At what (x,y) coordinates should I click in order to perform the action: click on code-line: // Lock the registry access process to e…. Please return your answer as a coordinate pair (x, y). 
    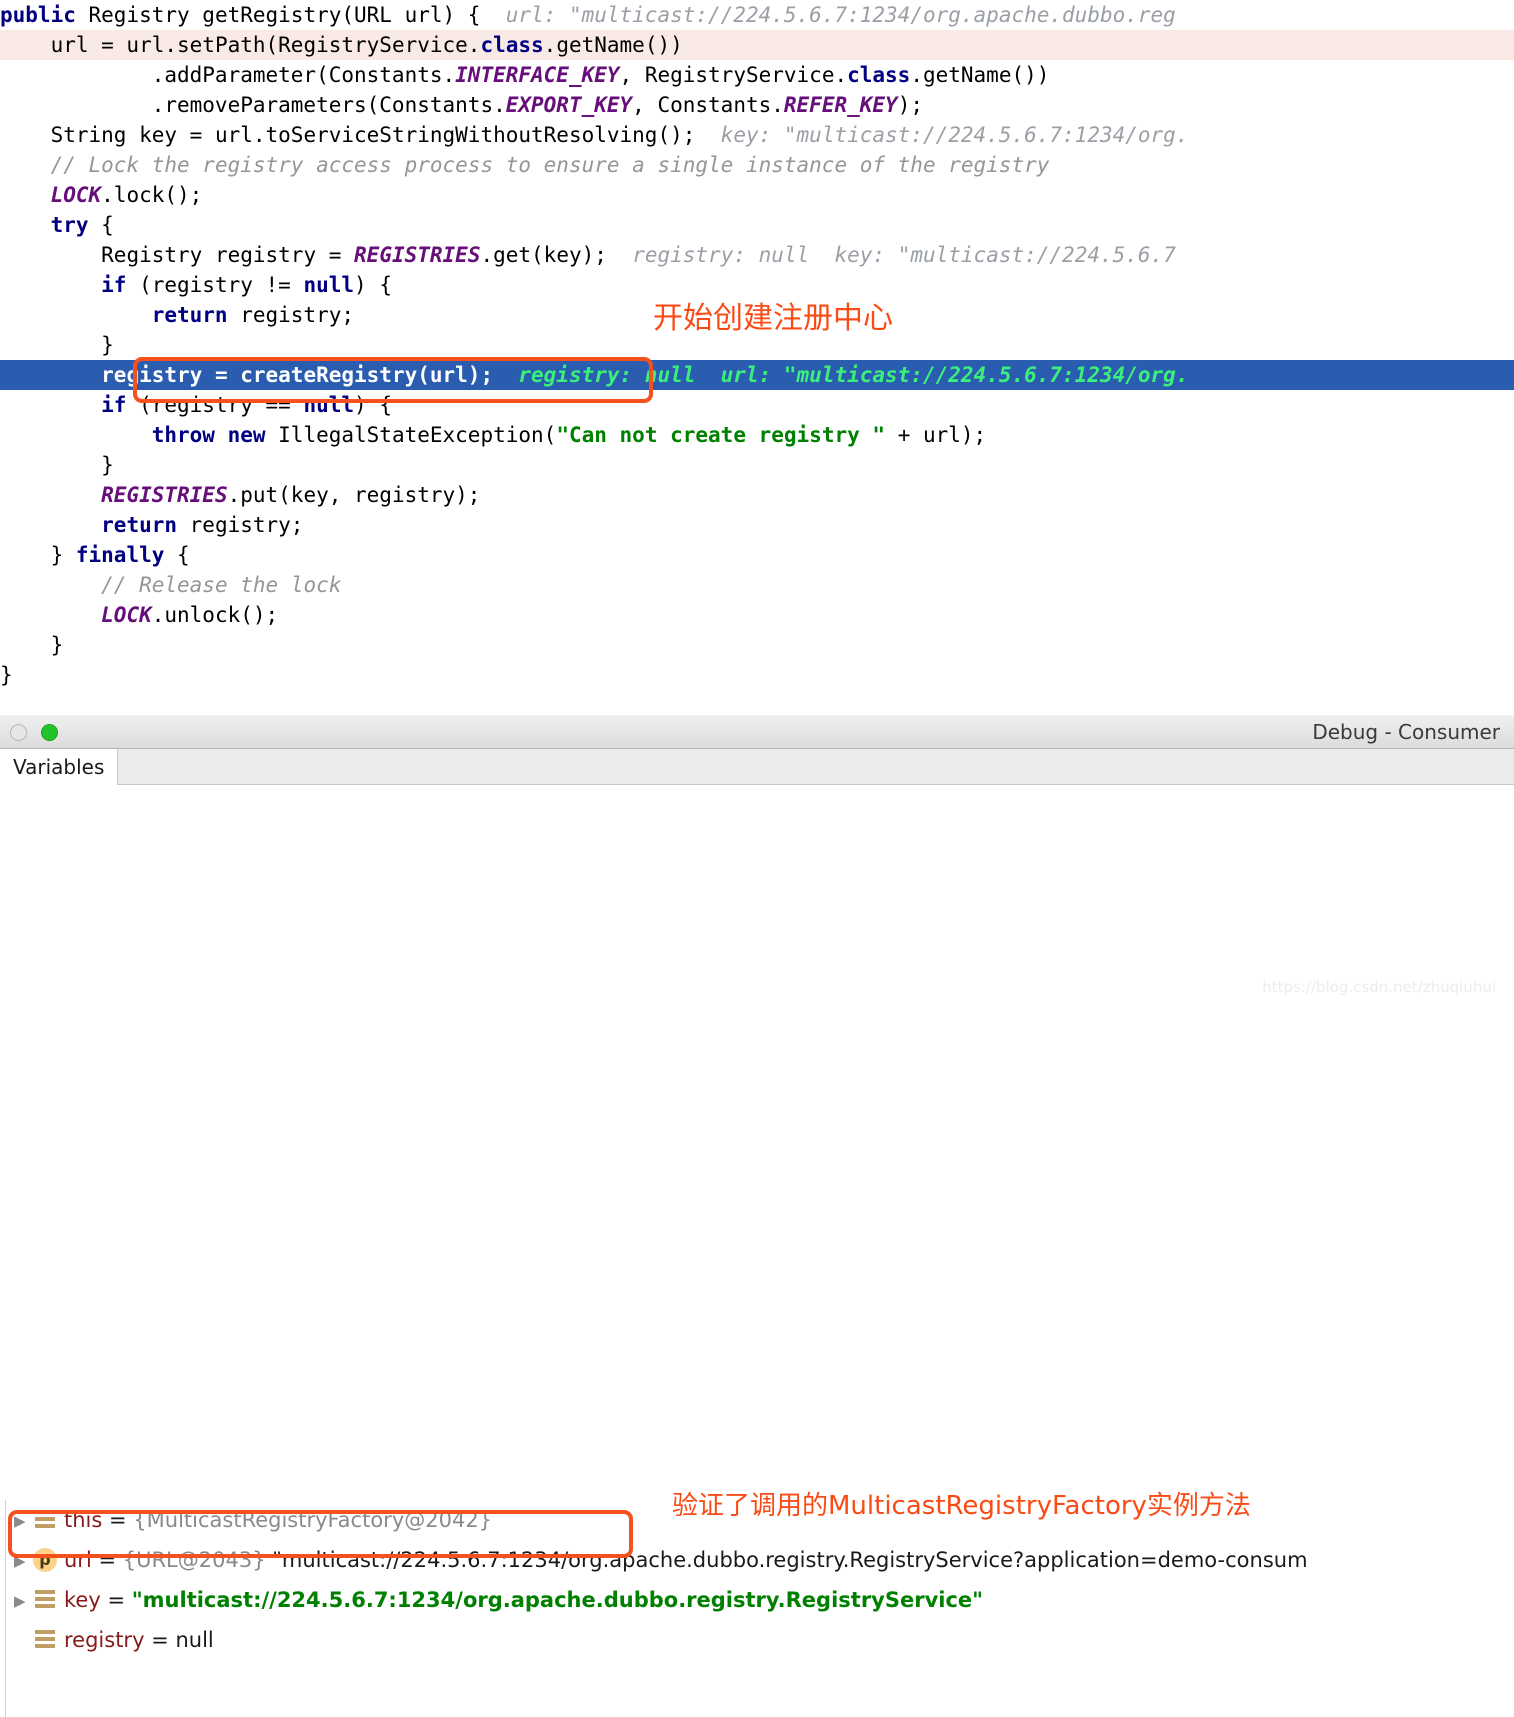
    Looking at the image, I should click on (757, 165).